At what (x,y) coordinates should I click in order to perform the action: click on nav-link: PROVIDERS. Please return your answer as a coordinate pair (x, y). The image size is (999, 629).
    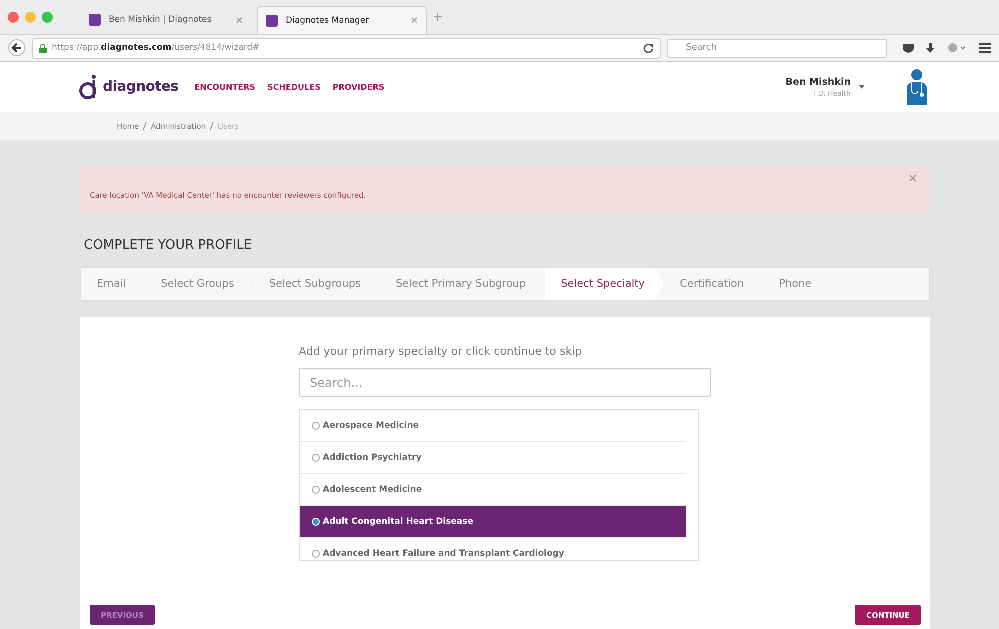
    Looking at the image, I should click on (358, 87).